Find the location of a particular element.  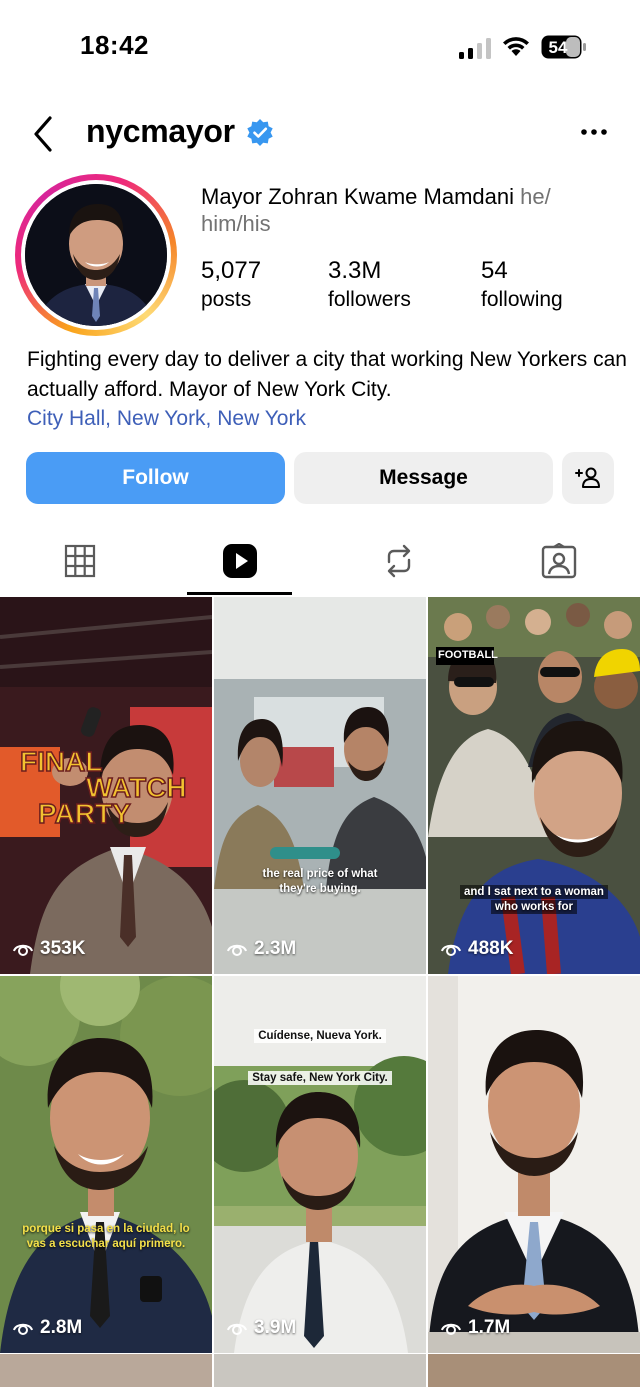

tab-posts-grid is located at coordinates (80, 561).